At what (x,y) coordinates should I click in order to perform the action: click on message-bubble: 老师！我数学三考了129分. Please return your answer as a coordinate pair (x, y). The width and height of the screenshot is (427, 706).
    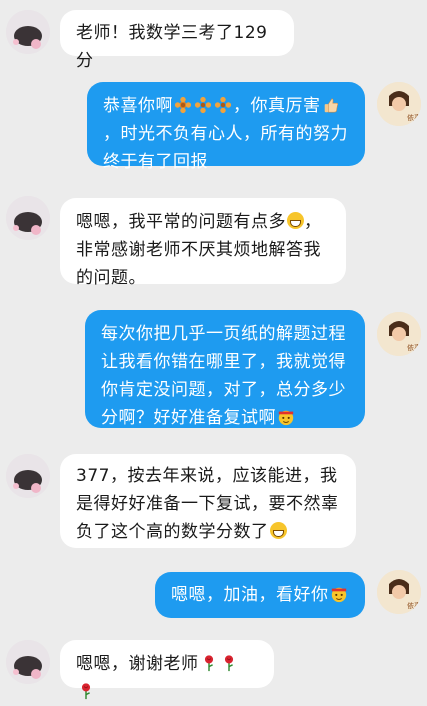
    Looking at the image, I should click on (177, 40).